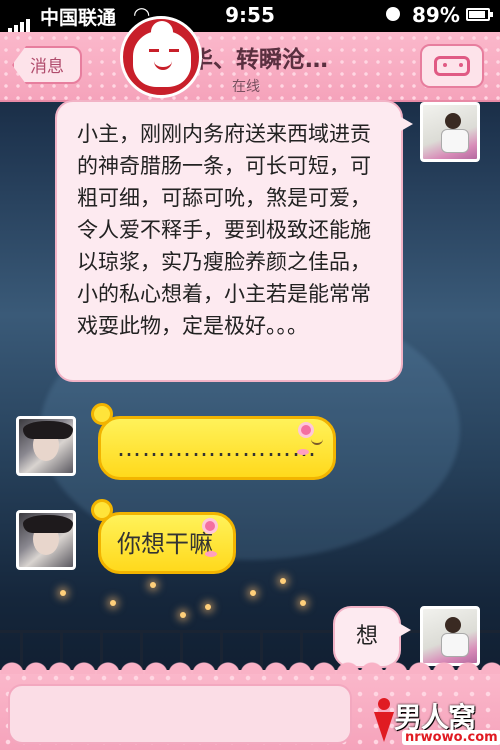 The image size is (500, 750). I want to click on emoticon-menu-button, so click(452, 66).